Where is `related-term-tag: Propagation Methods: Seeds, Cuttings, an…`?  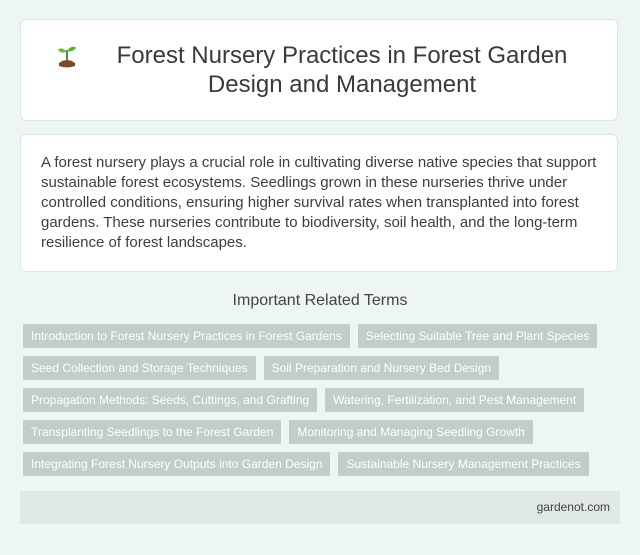
related-term-tag: Propagation Methods: Seeds, Cuttings, an… is located at coordinates (170, 400).